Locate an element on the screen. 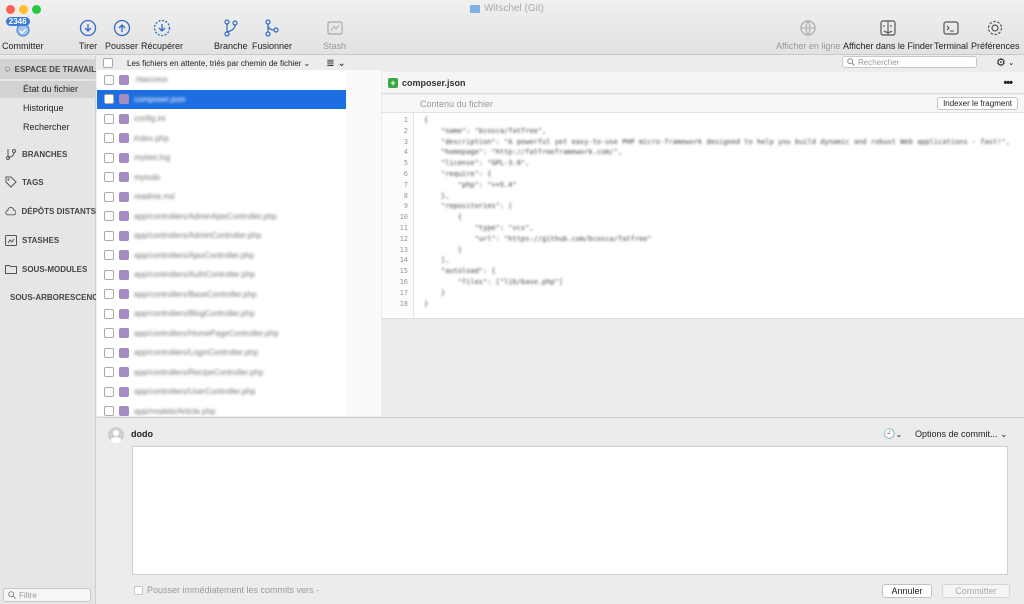  sidebar-filter-input: Filtre is located at coordinates (47, 595).